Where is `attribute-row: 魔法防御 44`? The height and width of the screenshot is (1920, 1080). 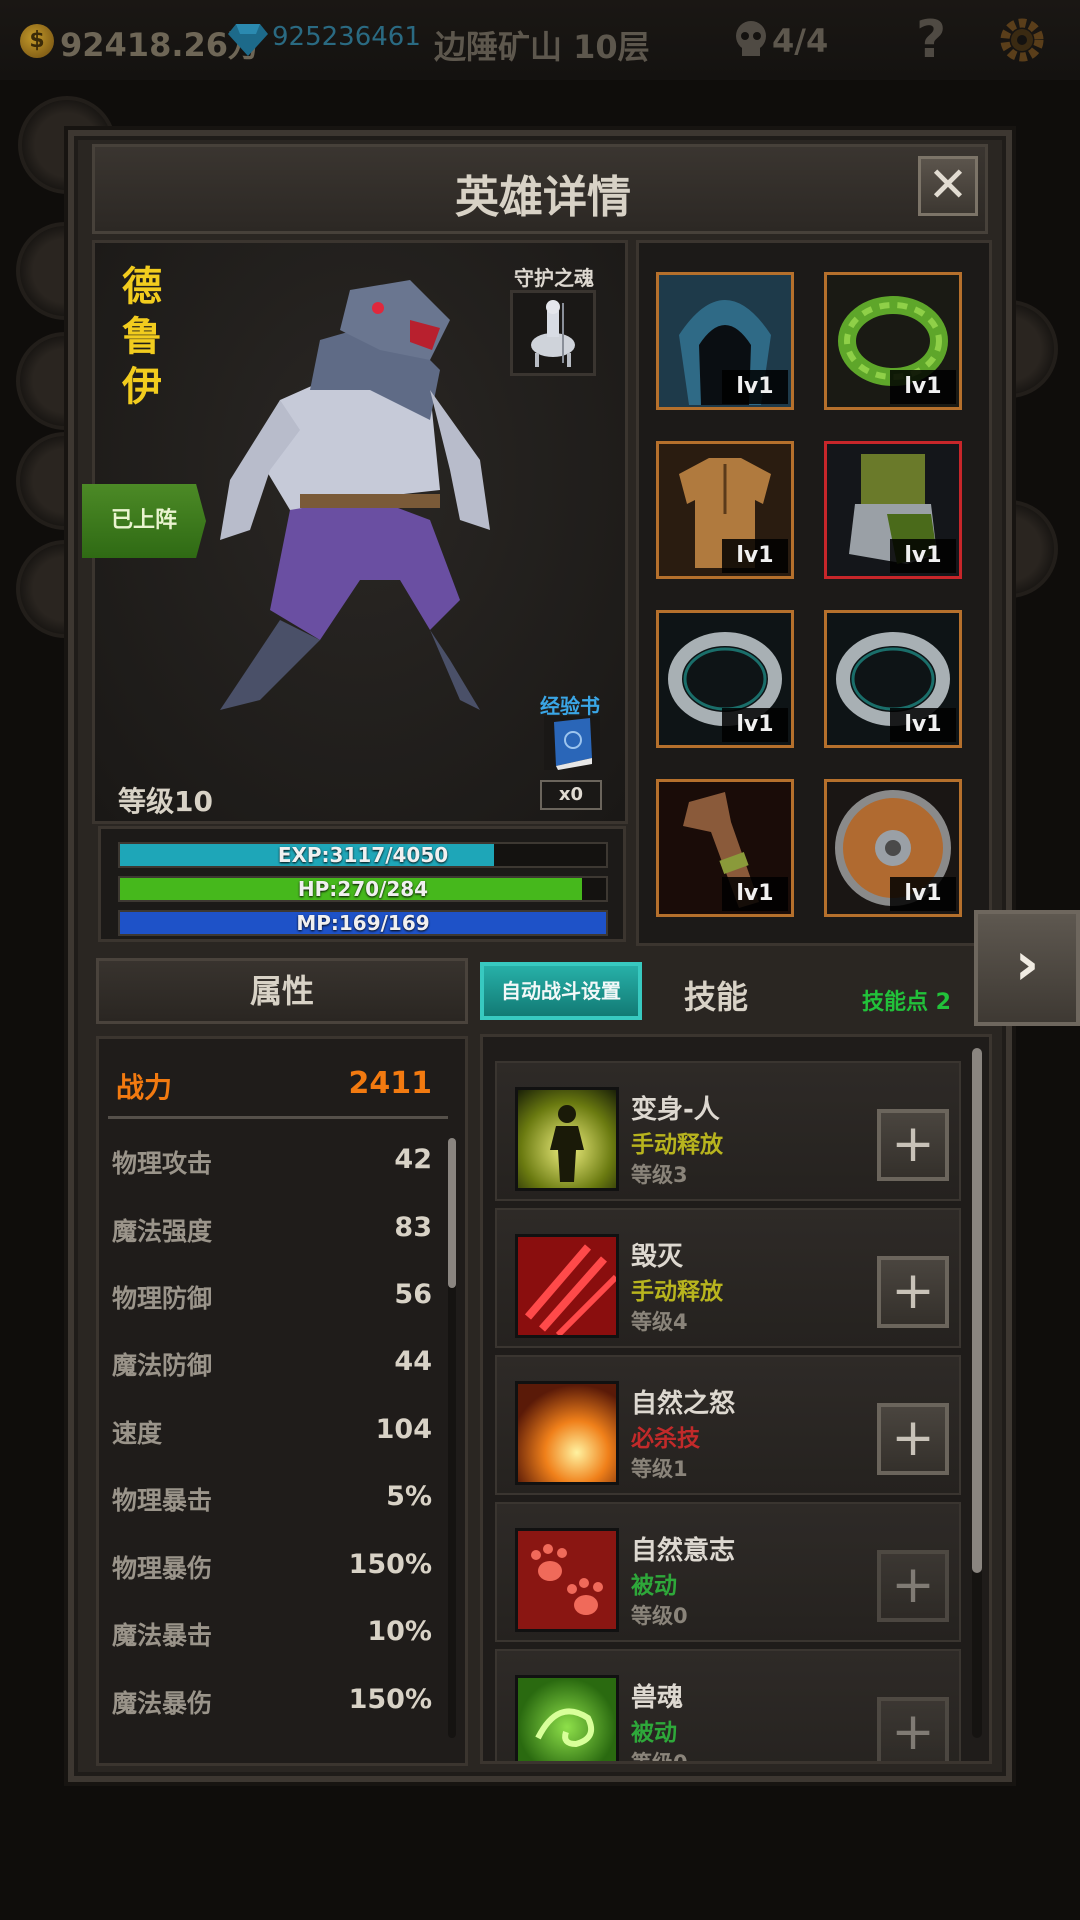
attribute-row: 魔法防御 44 is located at coordinates (272, 1366).